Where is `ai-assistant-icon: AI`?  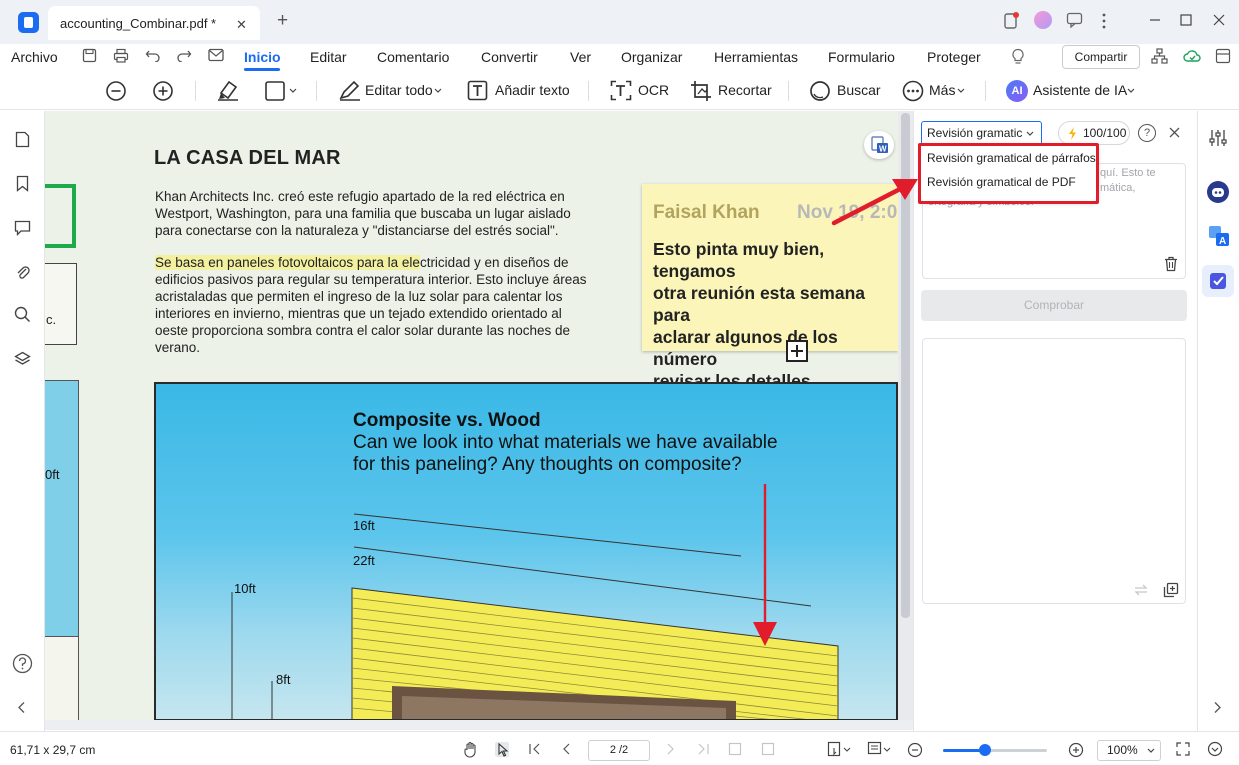
ai-assistant-icon: AI is located at coordinates (1017, 91).